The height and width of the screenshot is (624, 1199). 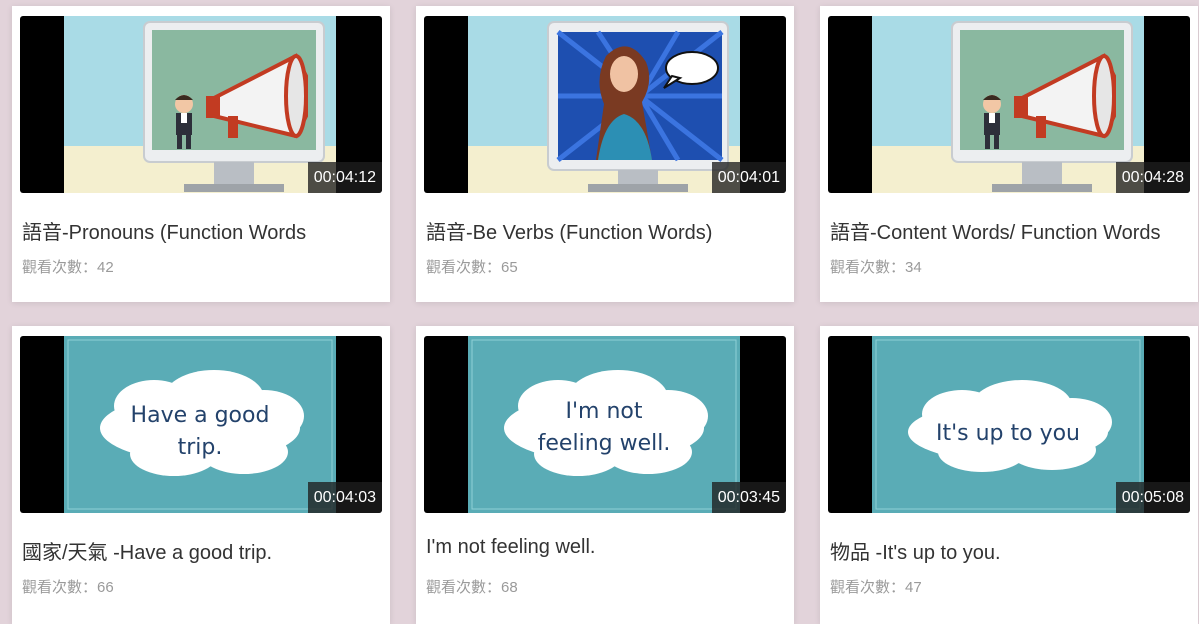 What do you see at coordinates (876, 587) in the screenshot?
I see `view-count: 觀看次數：47` at bounding box center [876, 587].